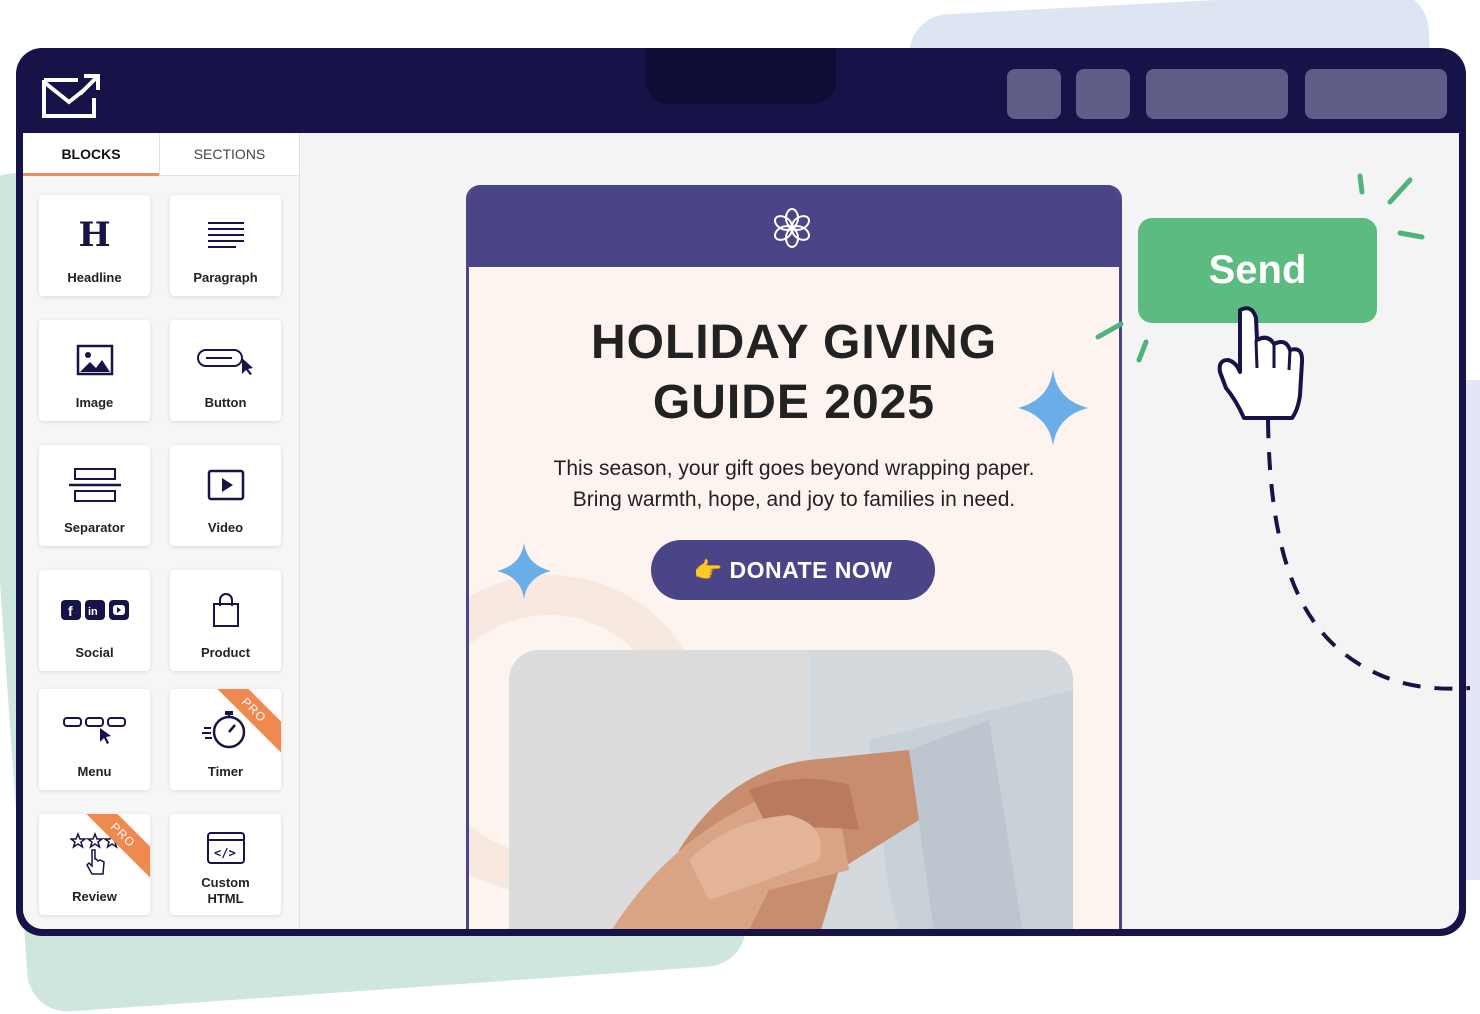  I want to click on image-icon, so click(94, 360).